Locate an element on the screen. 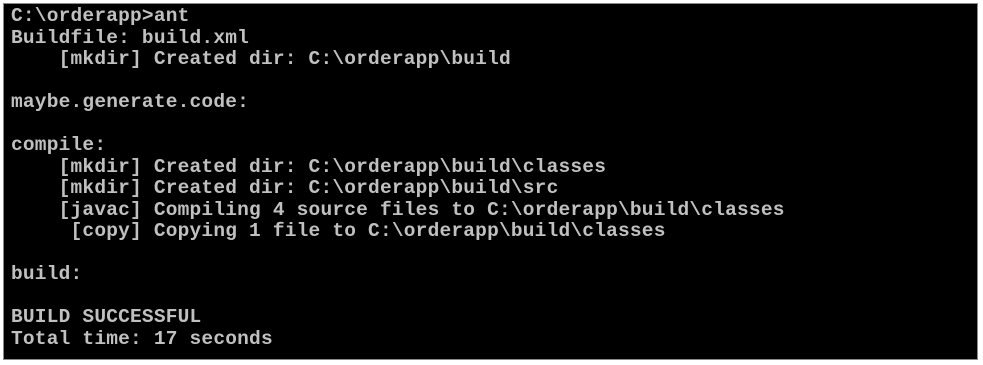 The height and width of the screenshot is (365, 983). console-line-total-time: Total time: 17 seconds is located at coordinates (142, 338).